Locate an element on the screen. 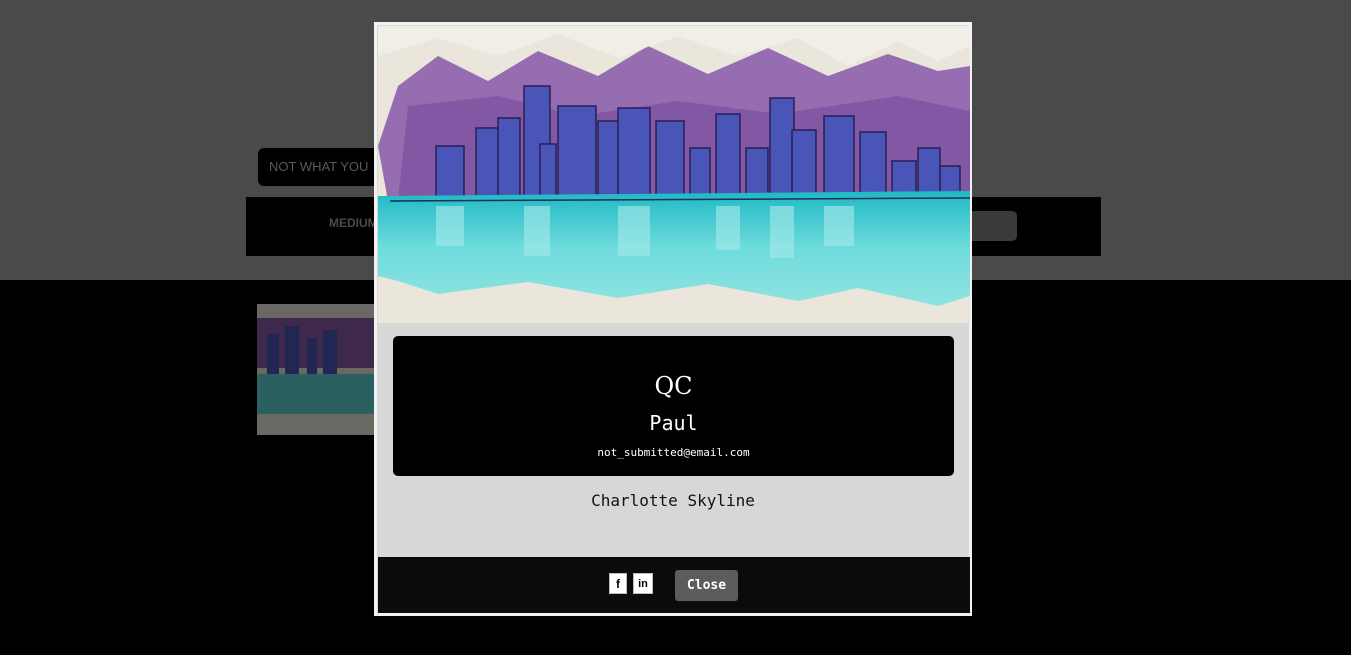 The height and width of the screenshot is (655, 1351). artist-email: not_submitted@email.com is located at coordinates (673, 452).